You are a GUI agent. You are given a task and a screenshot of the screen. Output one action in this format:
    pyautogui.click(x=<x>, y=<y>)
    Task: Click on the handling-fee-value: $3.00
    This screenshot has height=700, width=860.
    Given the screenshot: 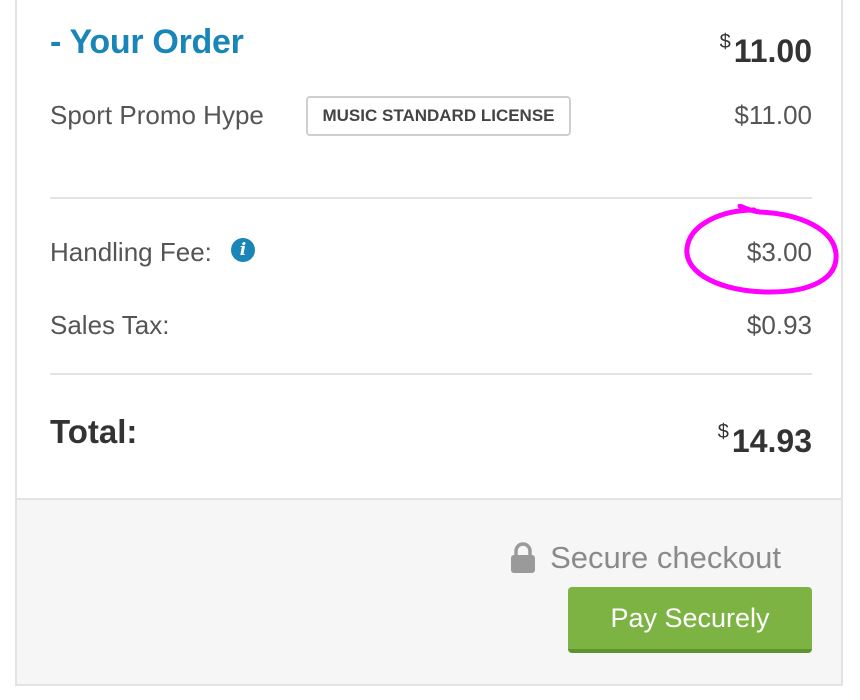 What is the action you would take?
    pyautogui.click(x=779, y=252)
    